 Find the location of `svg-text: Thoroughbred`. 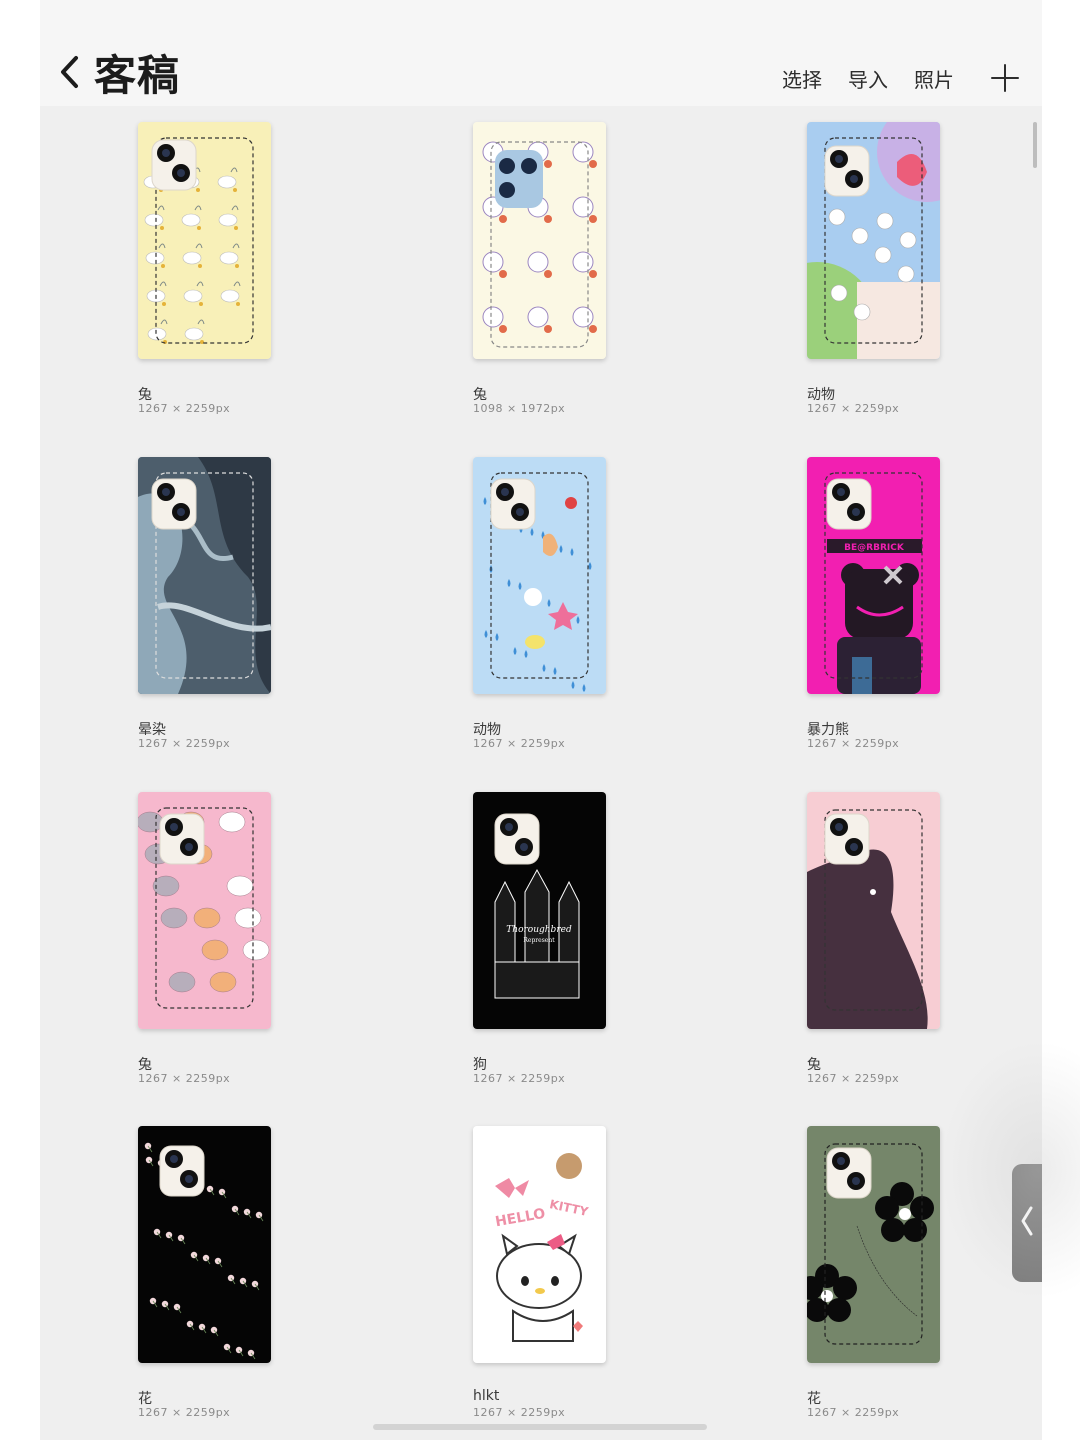

svg-text: Thoroughbred is located at coordinates (539, 930).